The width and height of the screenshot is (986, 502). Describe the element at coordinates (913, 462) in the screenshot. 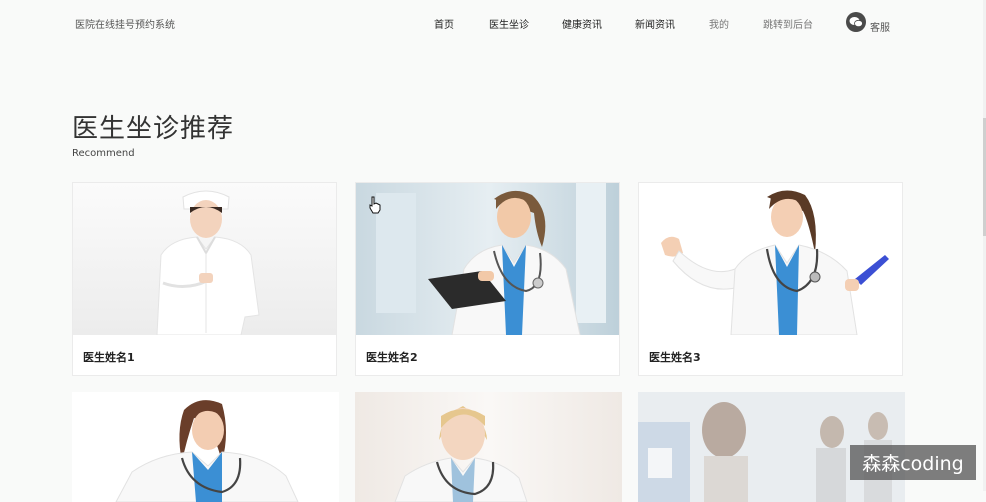

I see `watermark: 森森coding` at that location.